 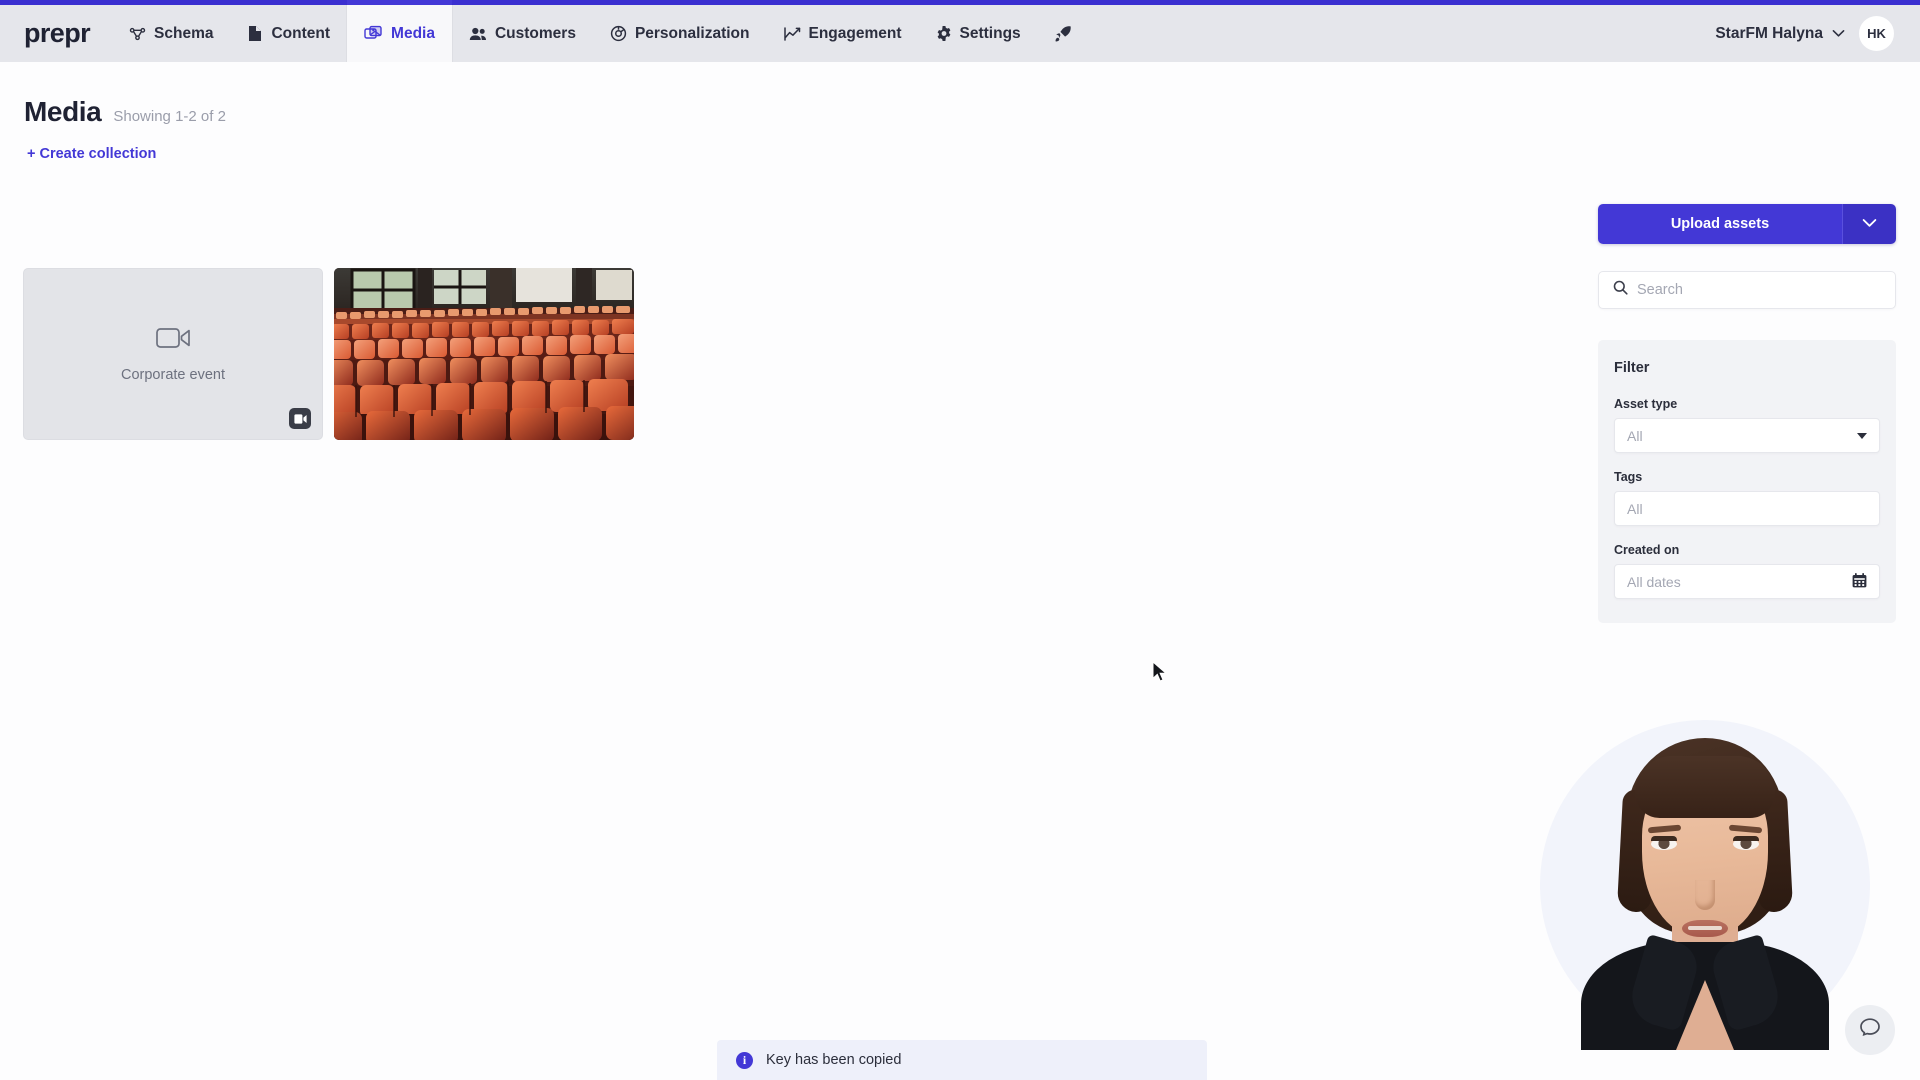 What do you see at coordinates (855, 33) in the screenshot?
I see `nav-label-engagement: Engagement` at bounding box center [855, 33].